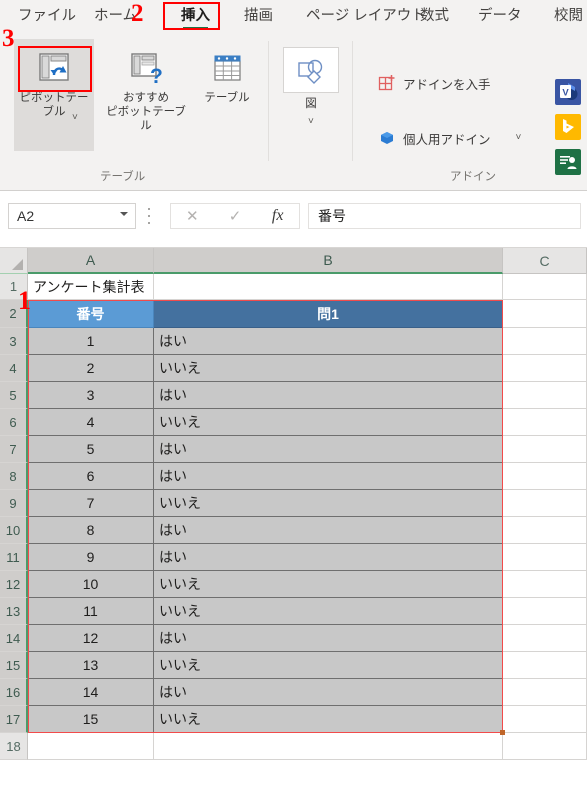 The height and width of the screenshot is (800, 587). Describe the element at coordinates (235, 216) in the screenshot. I see `enter-icon: ✓` at that location.